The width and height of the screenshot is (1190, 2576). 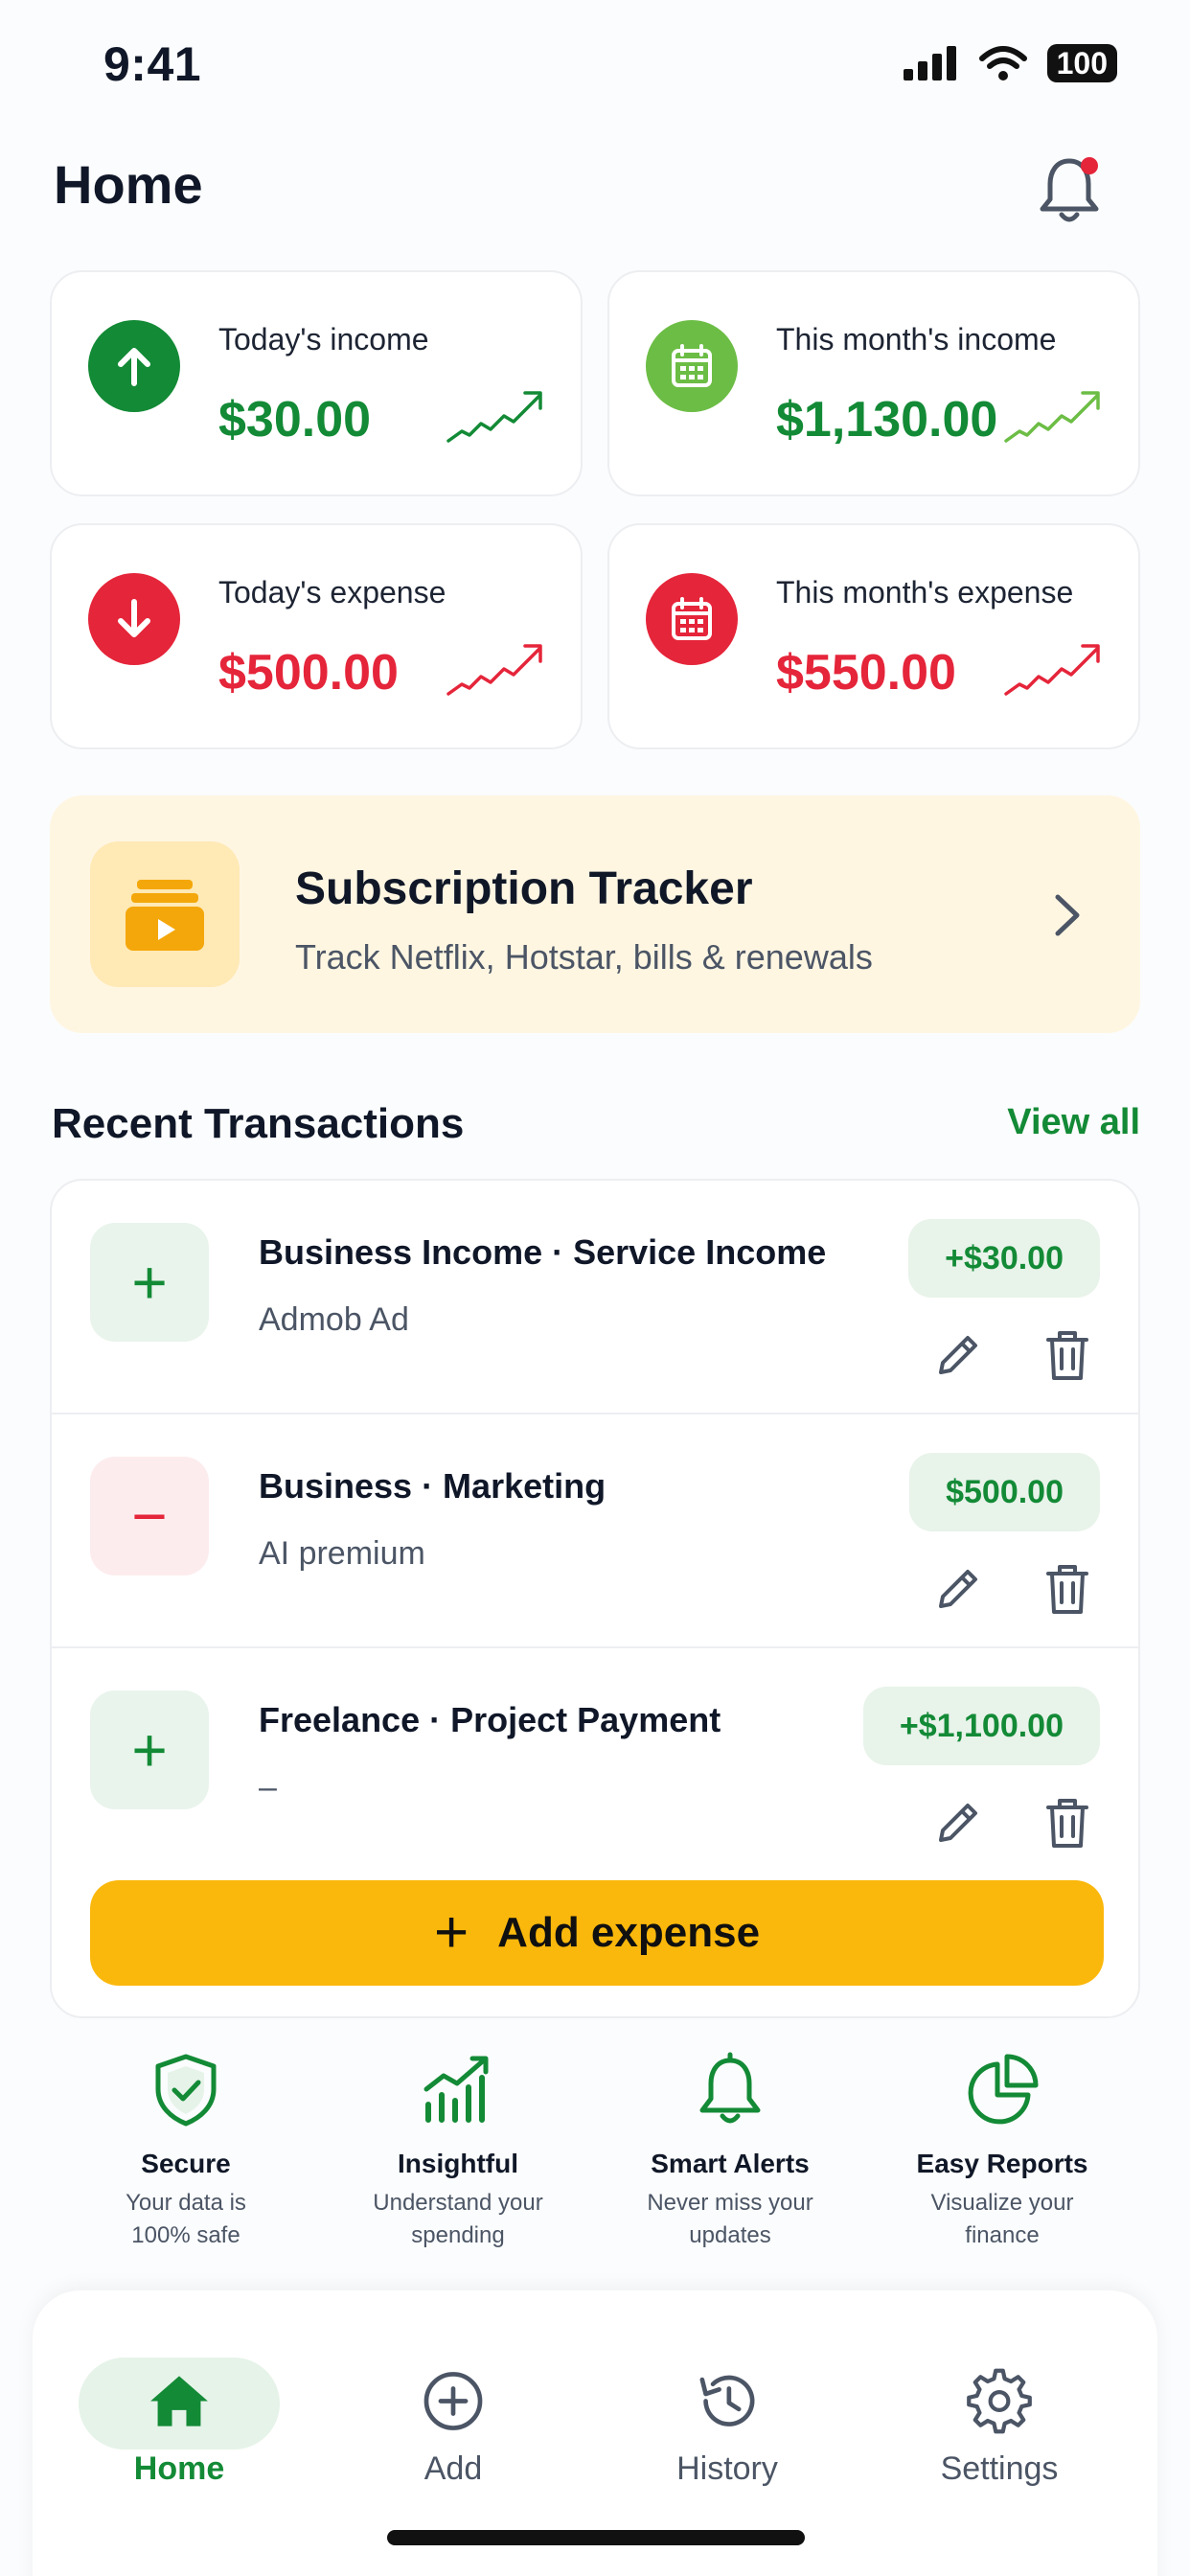 What do you see at coordinates (134, 366) in the screenshot?
I see `arrow-up-icon` at bounding box center [134, 366].